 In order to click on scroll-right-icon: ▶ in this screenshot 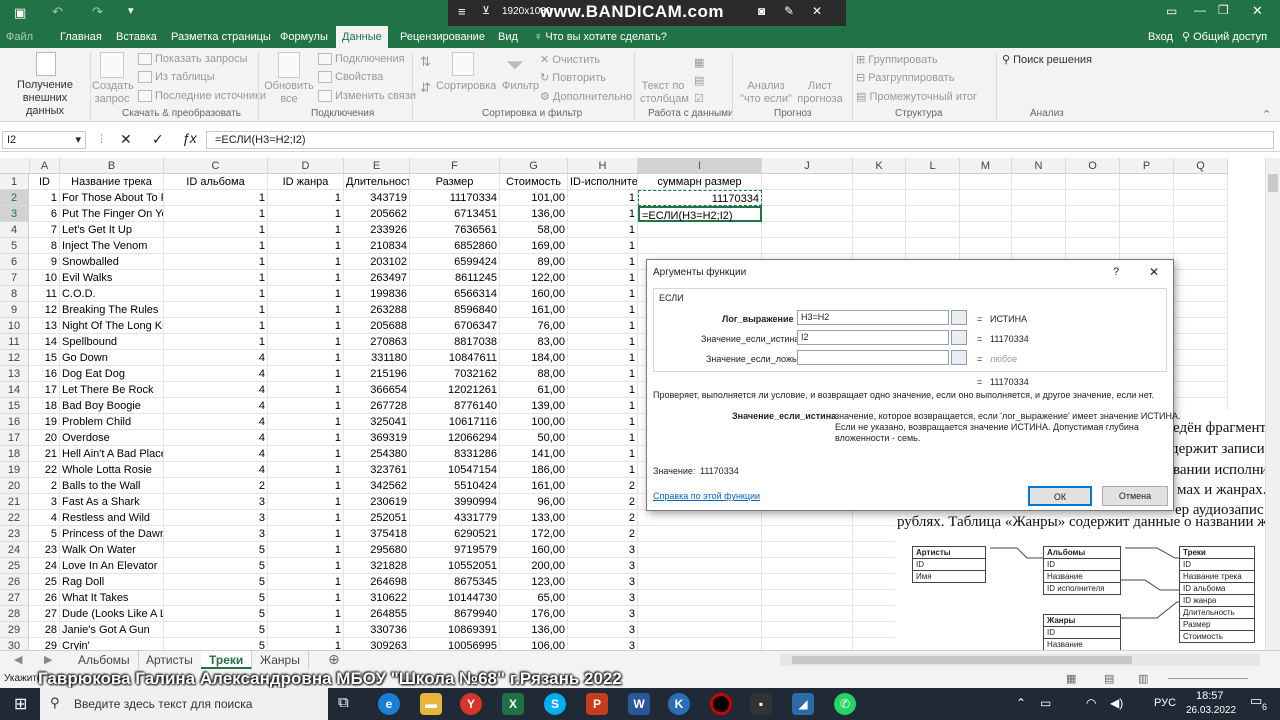, I will do `click(48, 659)`.